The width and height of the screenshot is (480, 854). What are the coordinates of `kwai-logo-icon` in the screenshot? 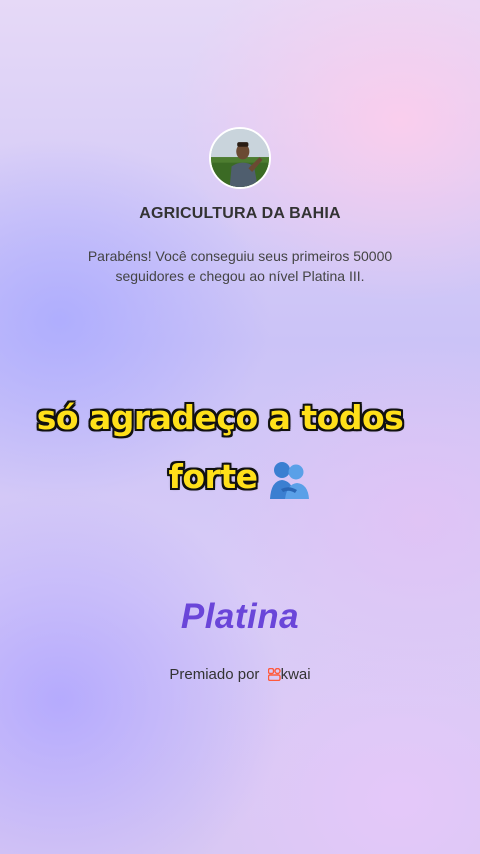 It's located at (274, 674).